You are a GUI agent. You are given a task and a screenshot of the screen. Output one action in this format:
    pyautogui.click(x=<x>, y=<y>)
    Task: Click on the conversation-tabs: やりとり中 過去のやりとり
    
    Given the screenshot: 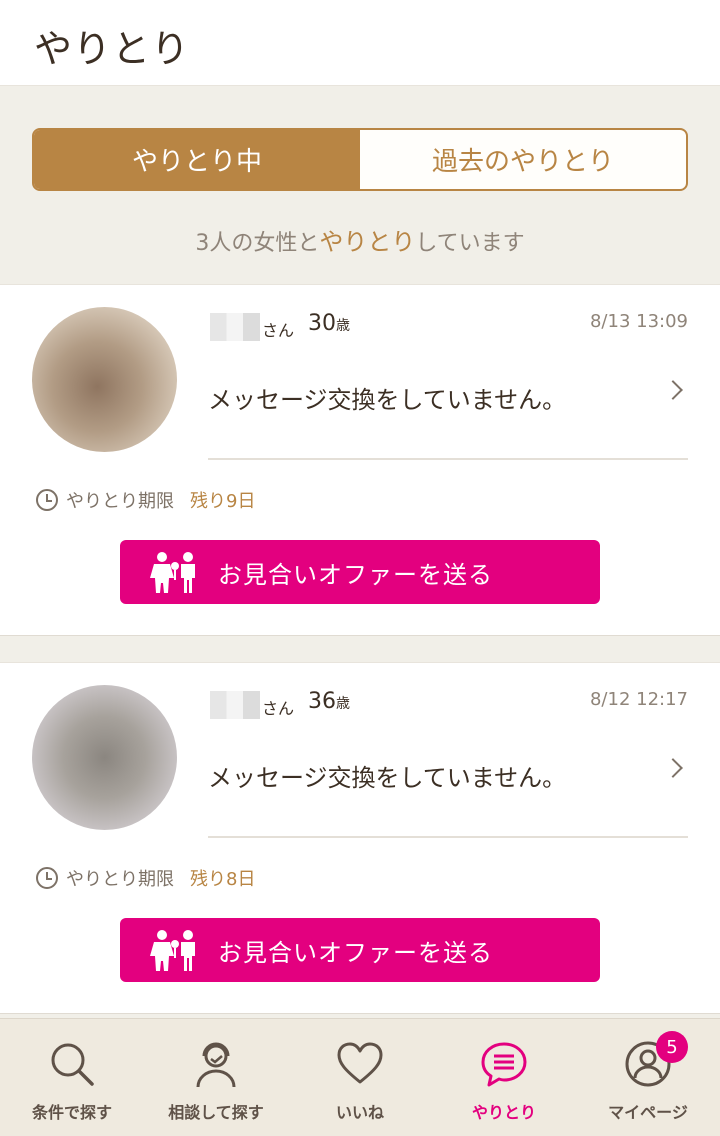 What is the action you would take?
    pyautogui.click(x=360, y=159)
    